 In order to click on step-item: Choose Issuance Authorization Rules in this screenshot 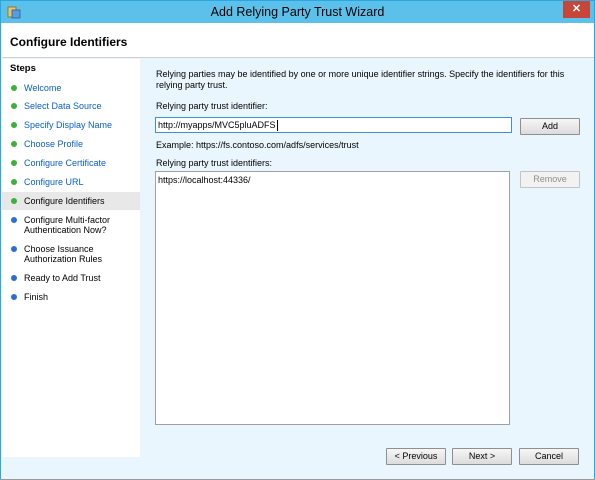, I will do `click(71, 254)`.